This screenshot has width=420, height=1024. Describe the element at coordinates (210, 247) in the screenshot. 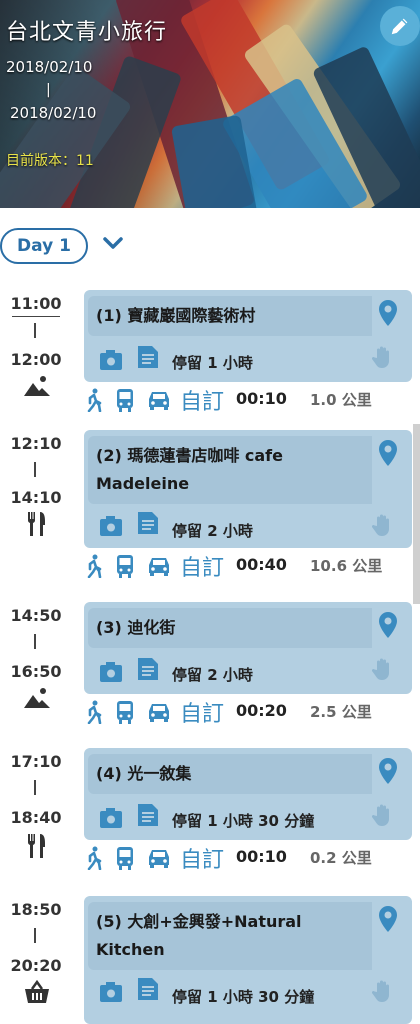

I see `day-selector: Day 1` at that location.